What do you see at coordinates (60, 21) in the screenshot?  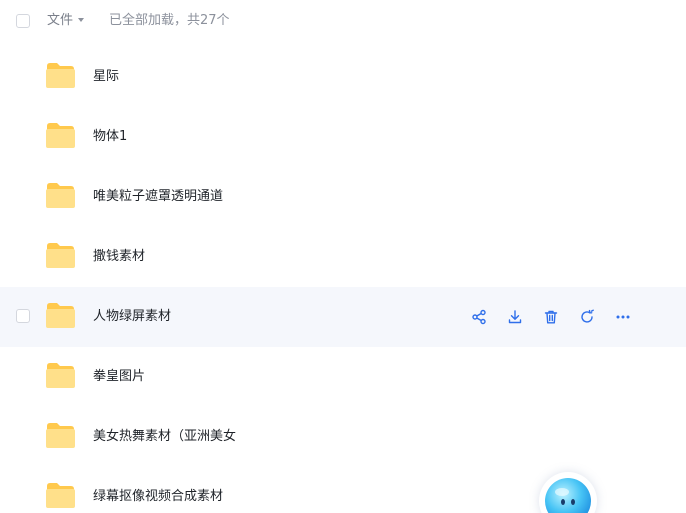 I see `sort-dropdown-label: 文件` at bounding box center [60, 21].